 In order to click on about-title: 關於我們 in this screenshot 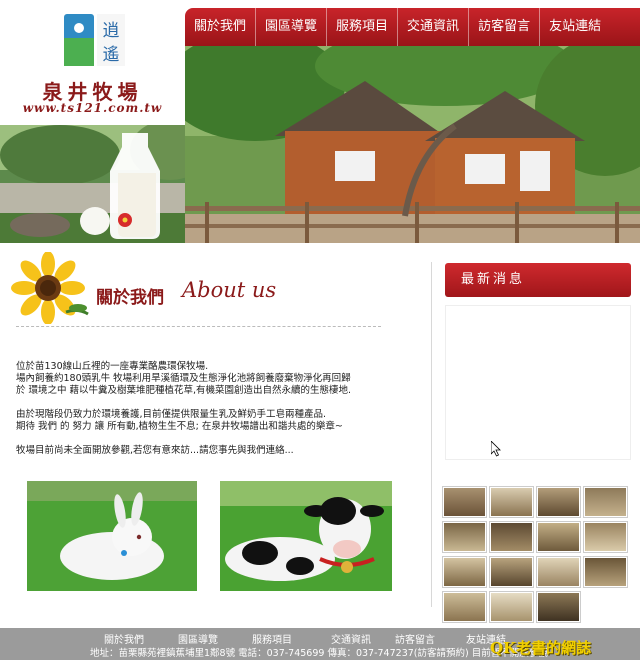, I will do `click(130, 298)`.